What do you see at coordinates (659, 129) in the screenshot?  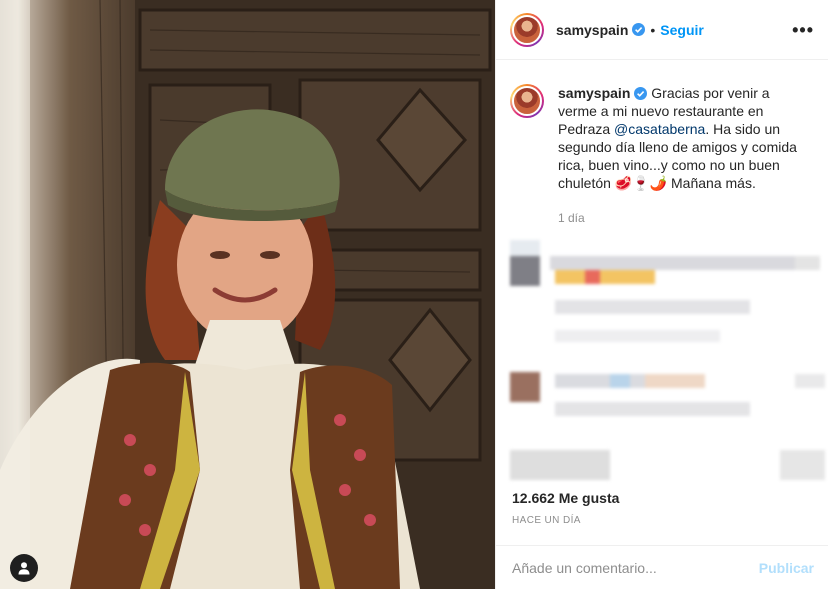 I see `mention-link: @casataberna` at bounding box center [659, 129].